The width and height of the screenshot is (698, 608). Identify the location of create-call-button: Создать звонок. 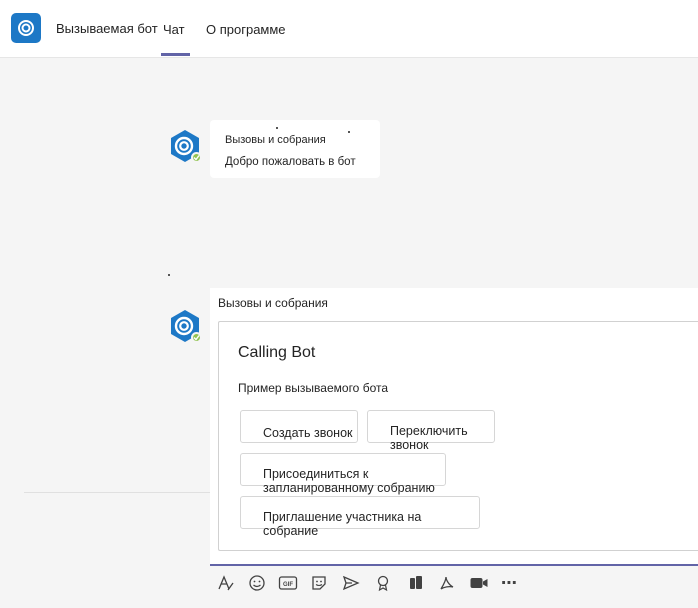
(299, 426).